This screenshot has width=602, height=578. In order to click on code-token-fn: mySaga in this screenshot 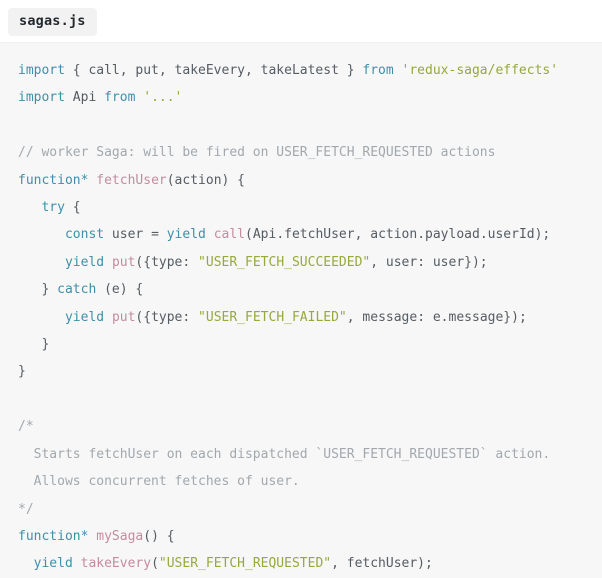, I will do `click(120, 536)`.